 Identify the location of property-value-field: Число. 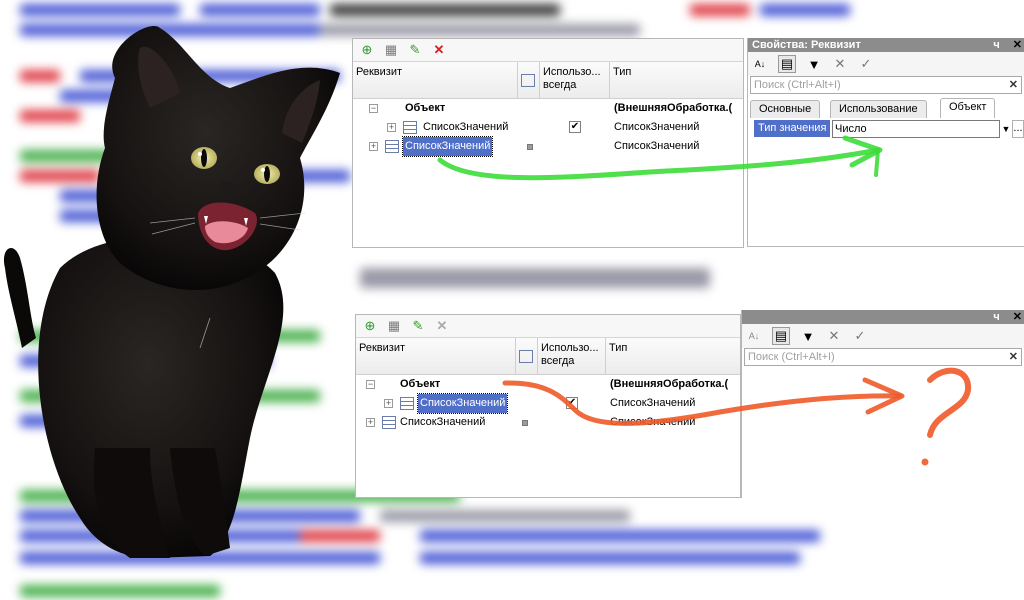
(916, 129).